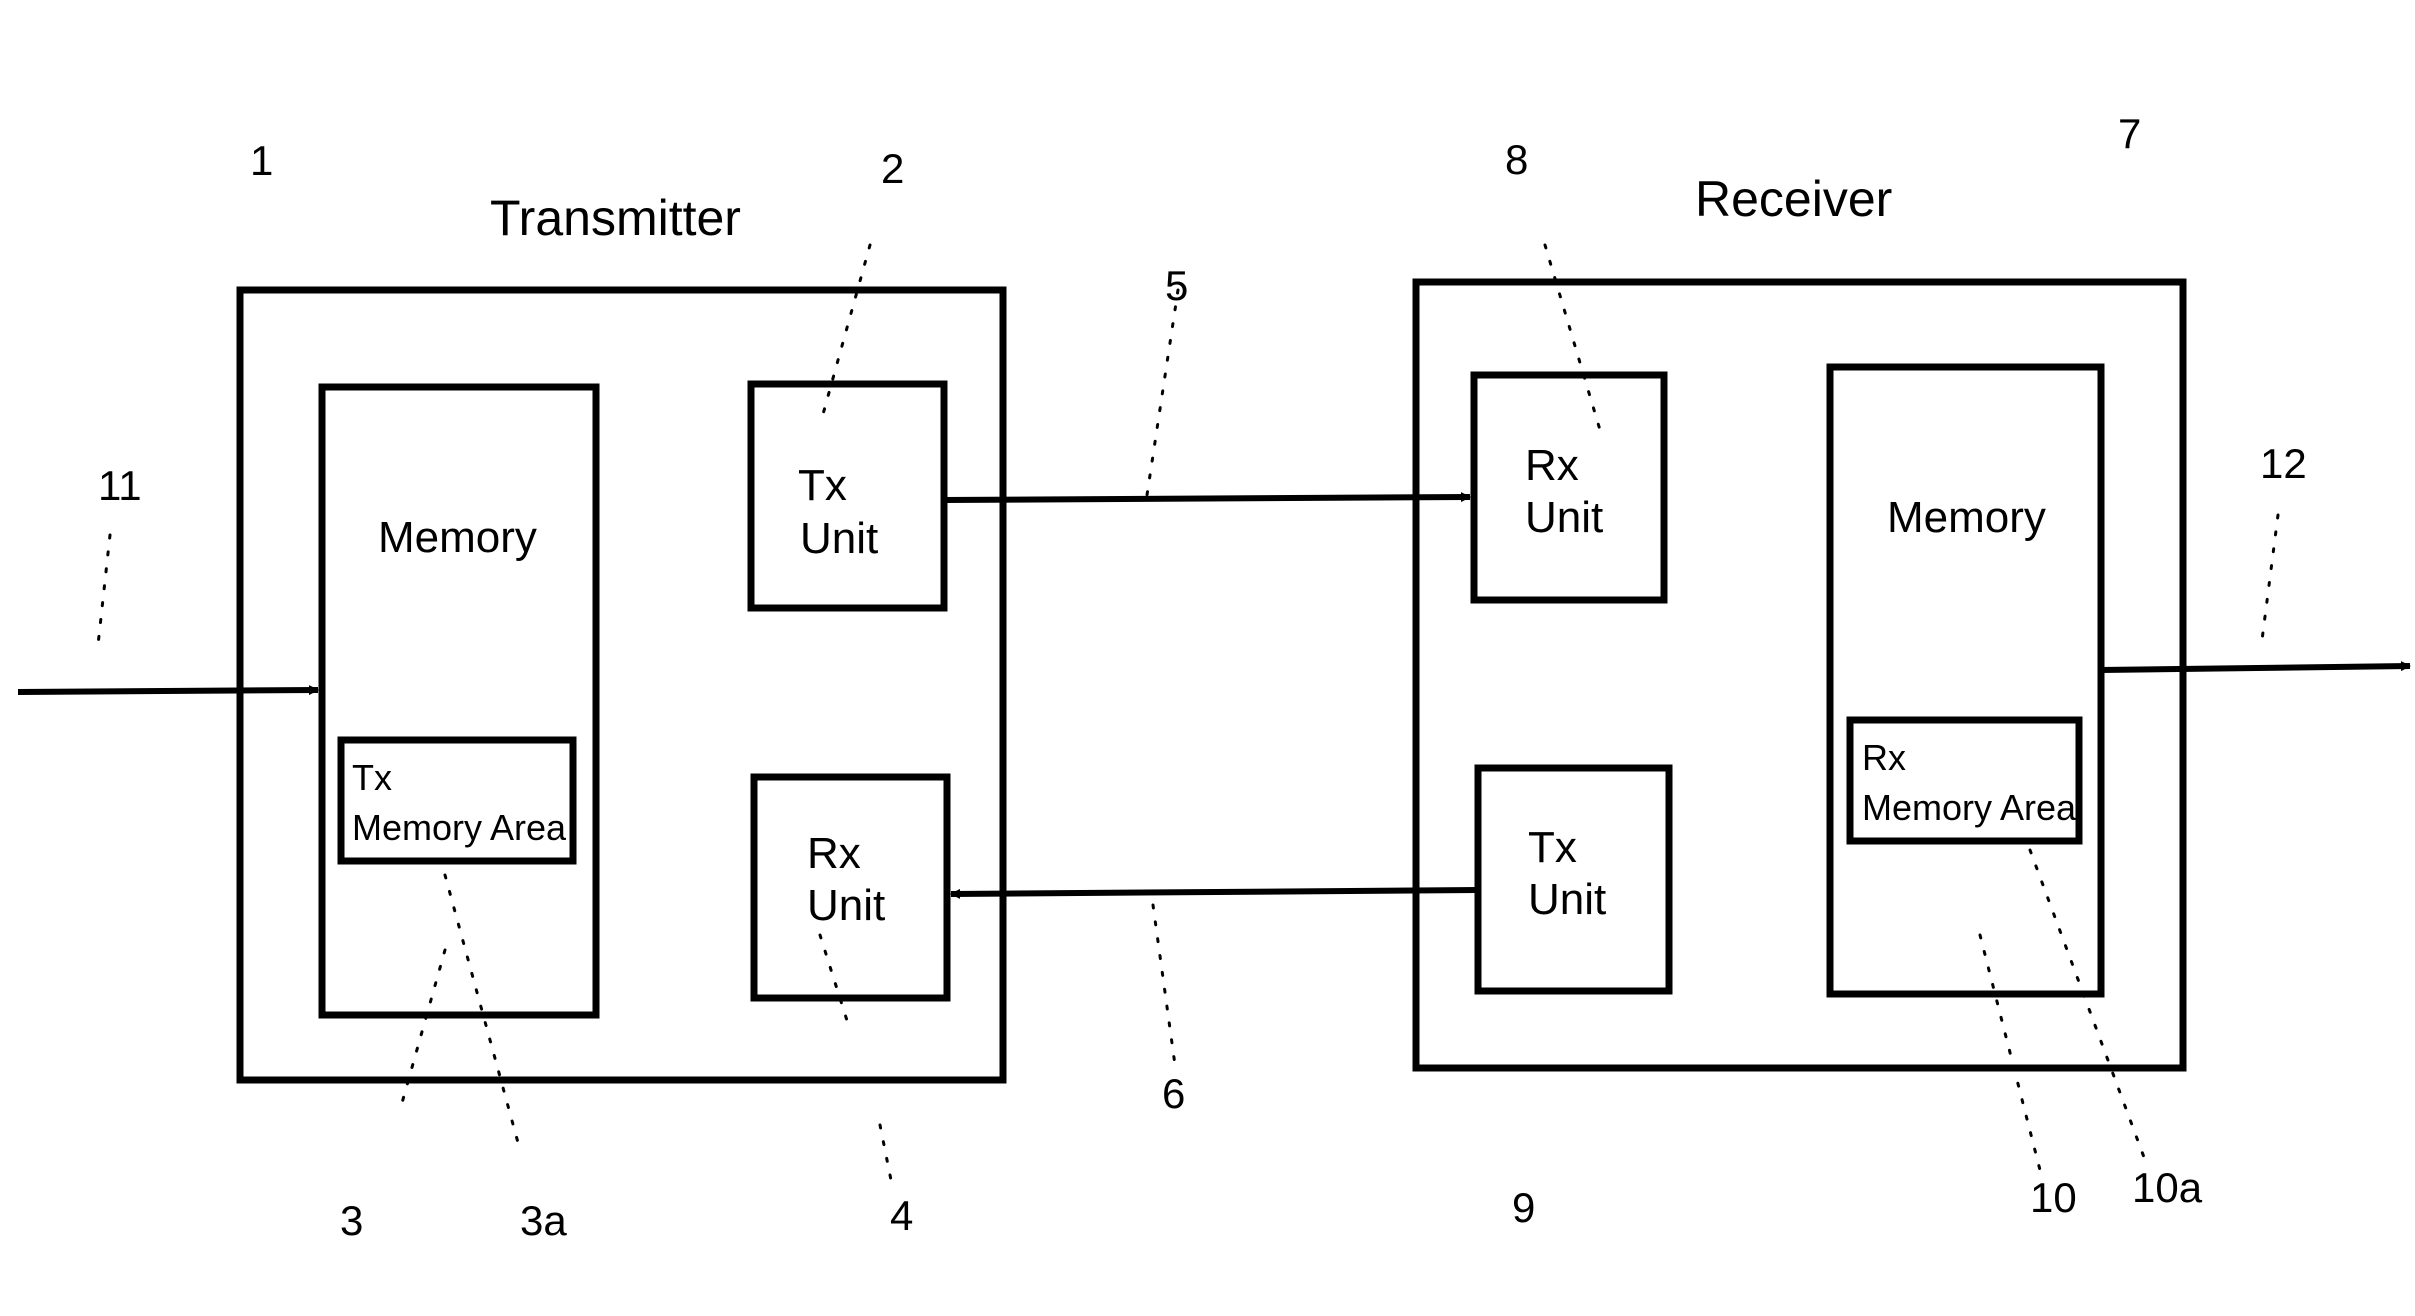  Describe the element at coordinates (2167, 1187) in the screenshot. I see `ref-label-10a: 10a` at that location.